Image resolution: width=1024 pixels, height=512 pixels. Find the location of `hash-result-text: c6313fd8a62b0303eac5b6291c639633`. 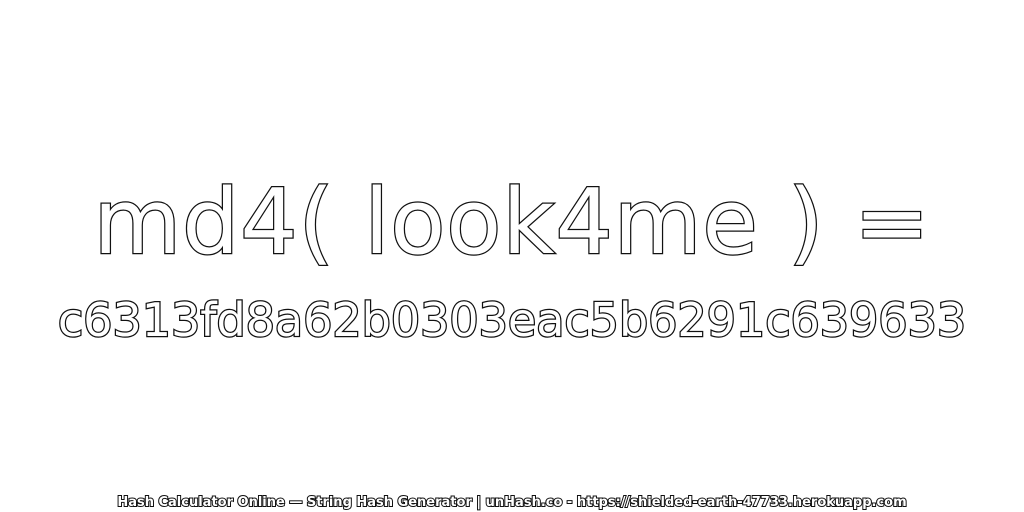

hash-result-text: c6313fd8a62b0303eac5b6291c639633 is located at coordinates (512, 320).